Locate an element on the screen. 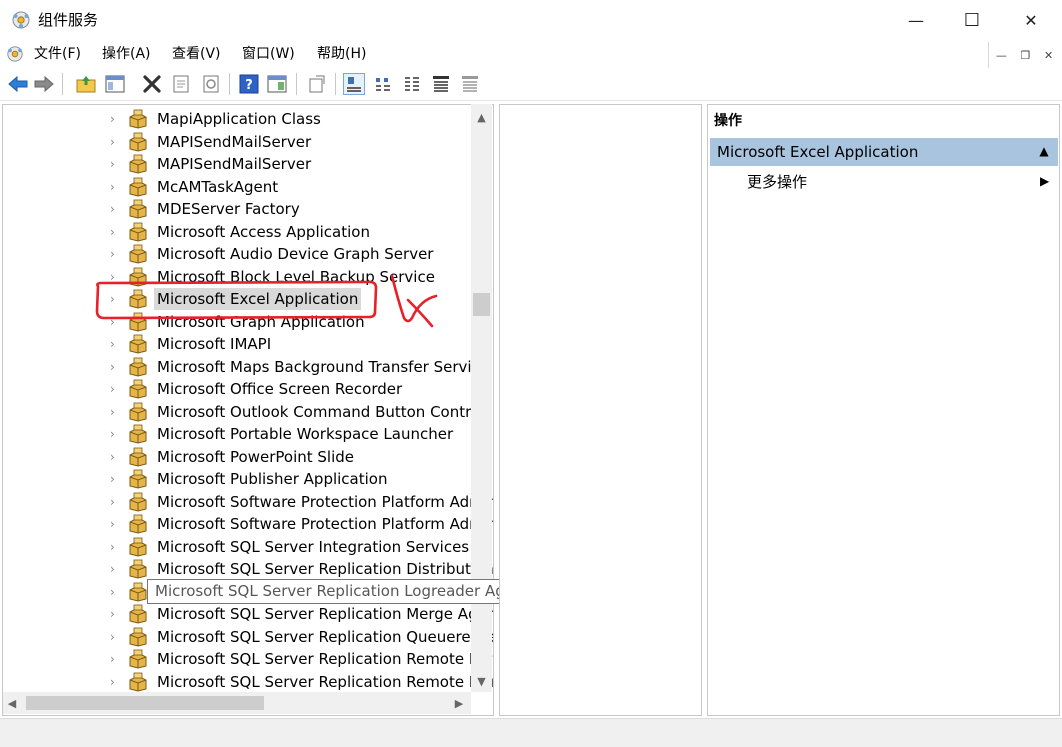  tree-item: › Microsoft IMAPI is located at coordinates (238, 344).